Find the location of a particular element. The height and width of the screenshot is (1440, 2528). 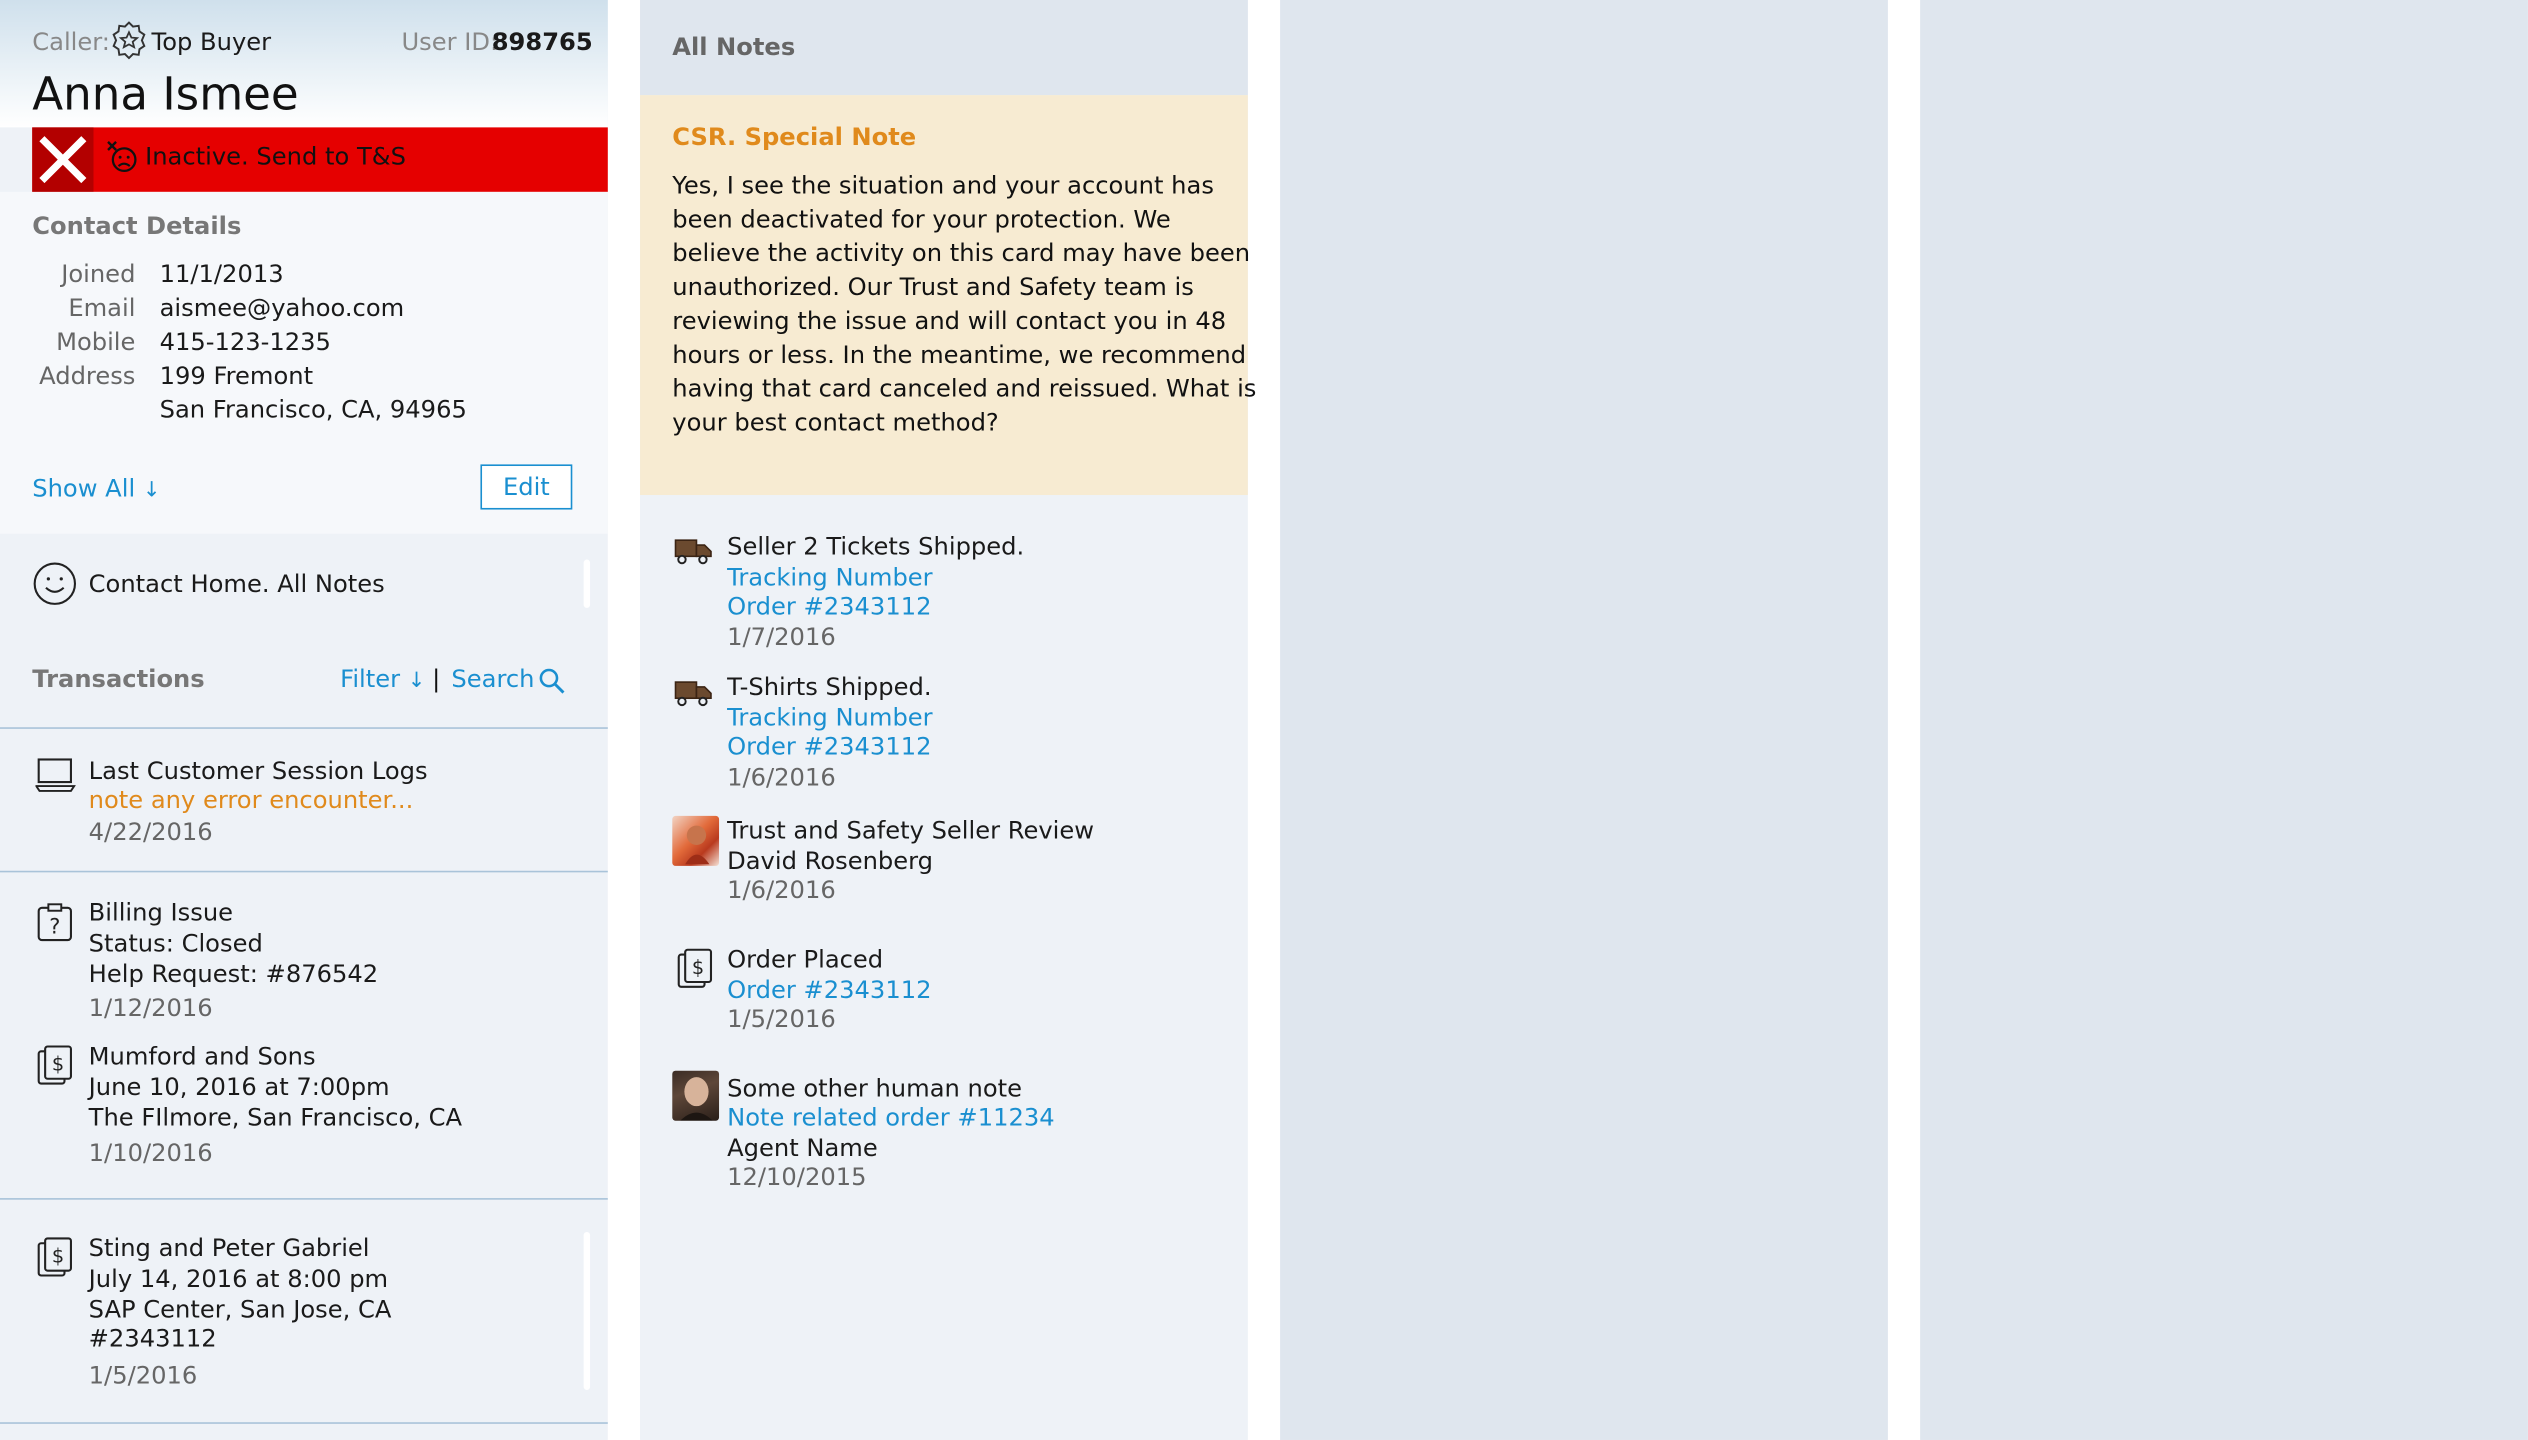

filter-button: Filter ↓ is located at coordinates (382, 678).